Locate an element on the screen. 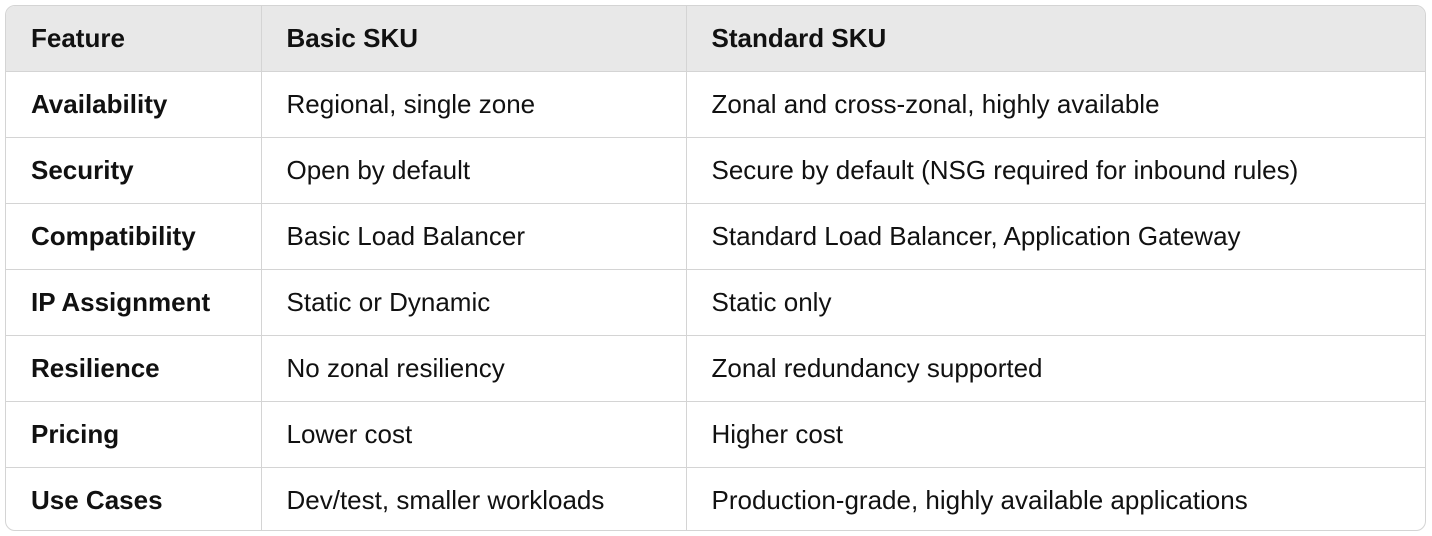  table-row: Pricing Lower cost Higher cost is located at coordinates (715, 434).